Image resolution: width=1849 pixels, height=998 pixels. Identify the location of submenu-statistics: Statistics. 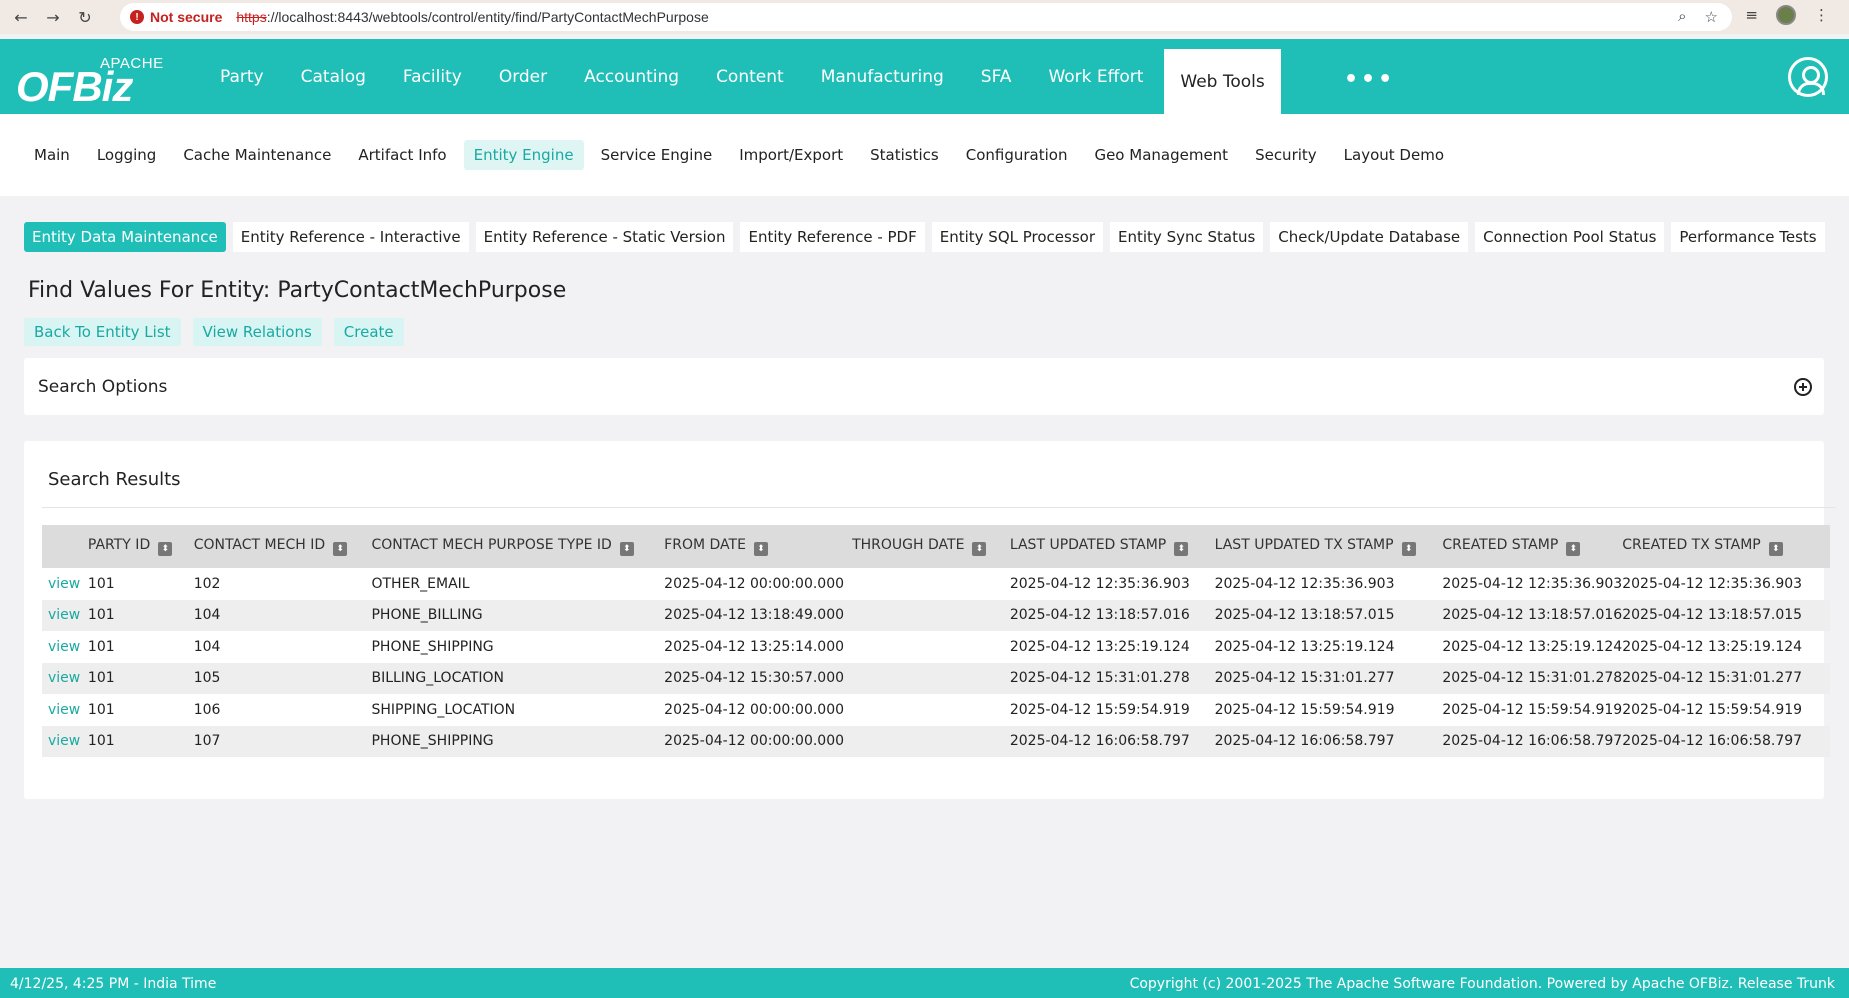
(904, 155).